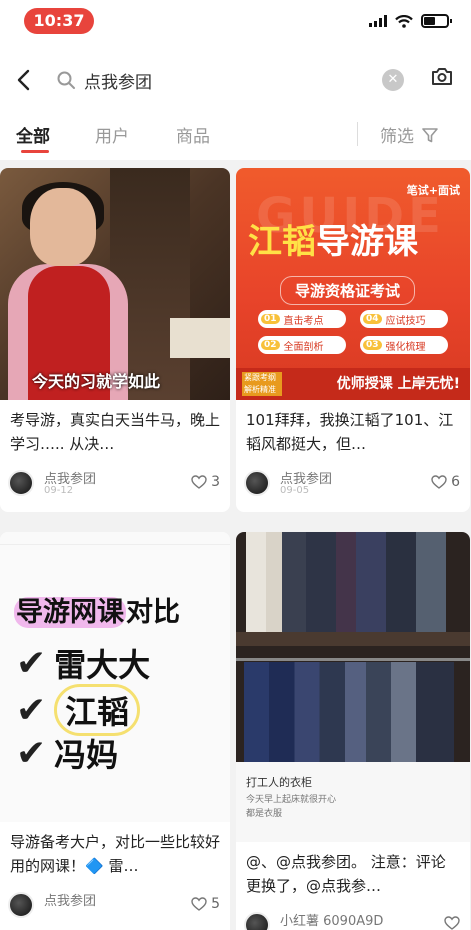  What do you see at coordinates (404, 21) in the screenshot?
I see `wifi-icon` at bounding box center [404, 21].